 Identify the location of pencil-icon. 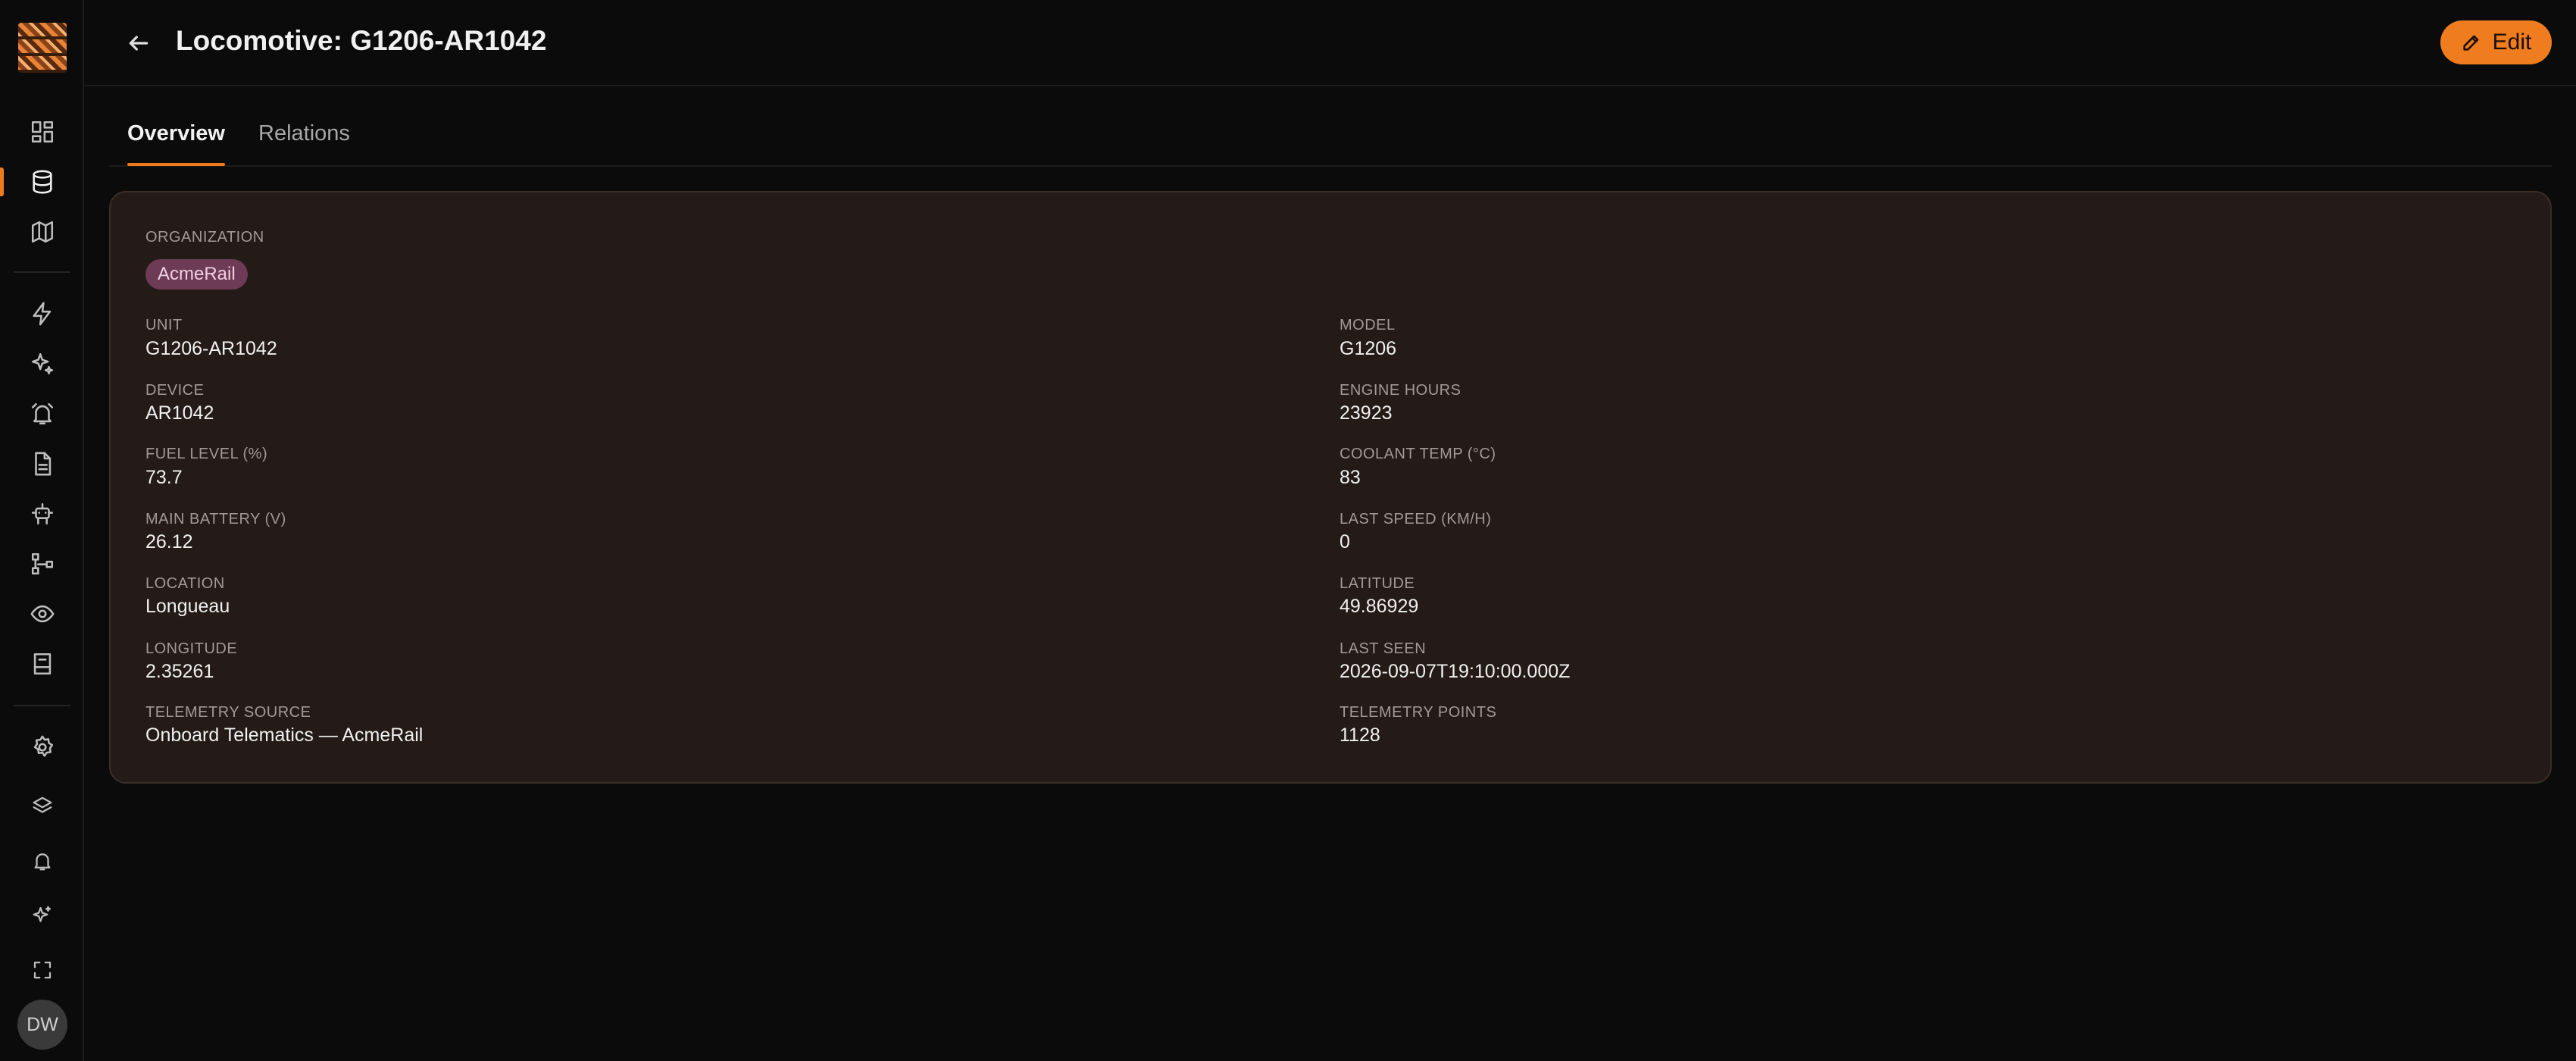
(2471, 43).